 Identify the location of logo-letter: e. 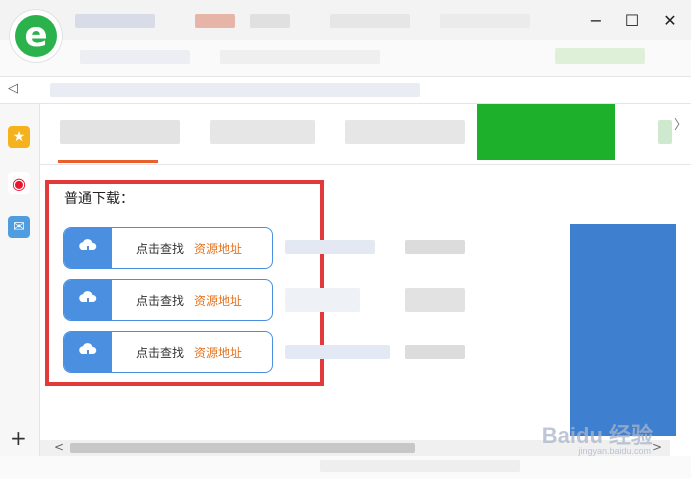
(36, 36).